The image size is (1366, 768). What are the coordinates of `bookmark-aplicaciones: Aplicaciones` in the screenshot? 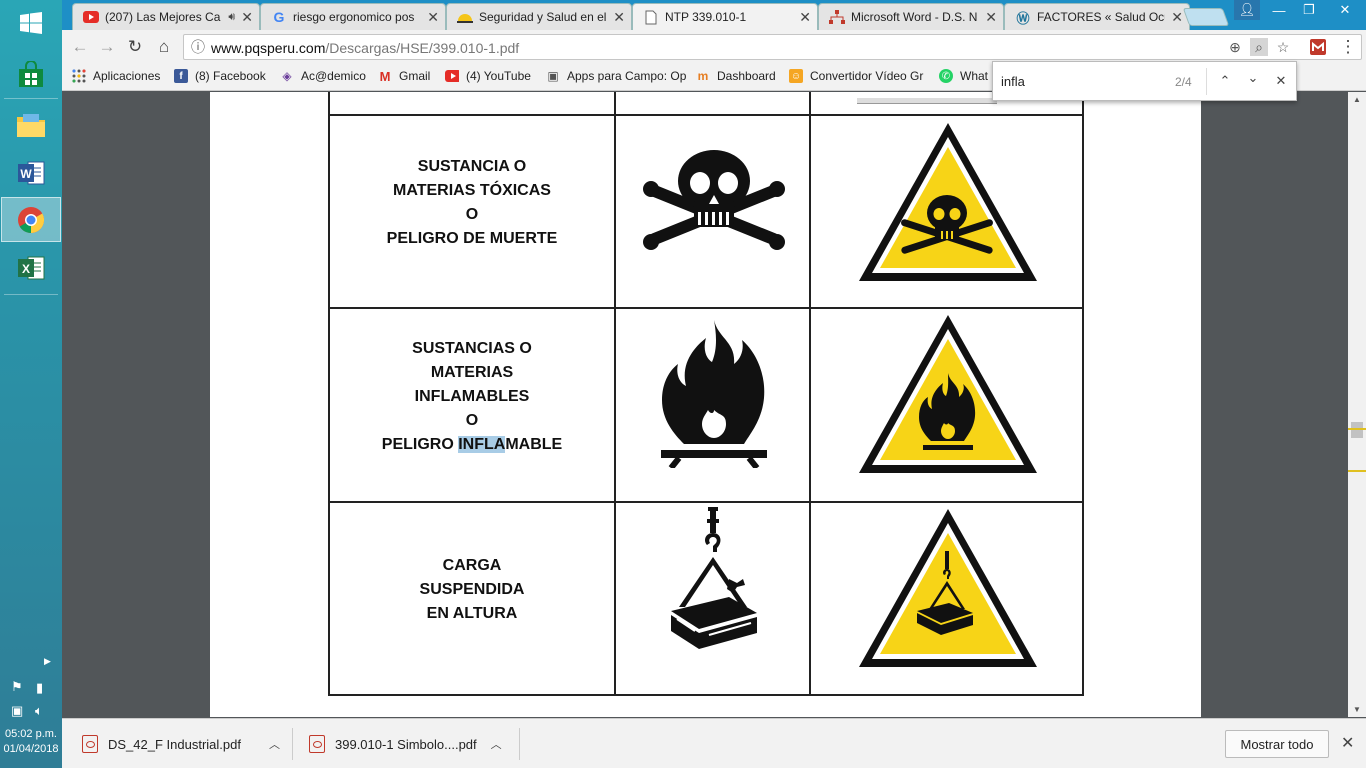 It's located at (116, 76).